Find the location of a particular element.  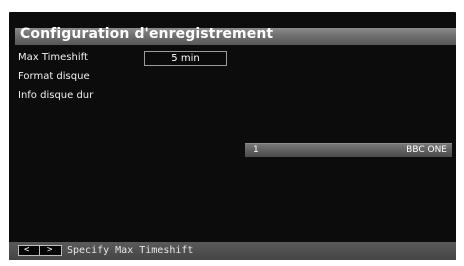

title-bar: Configuration d'enregistrement is located at coordinates (235, 35).